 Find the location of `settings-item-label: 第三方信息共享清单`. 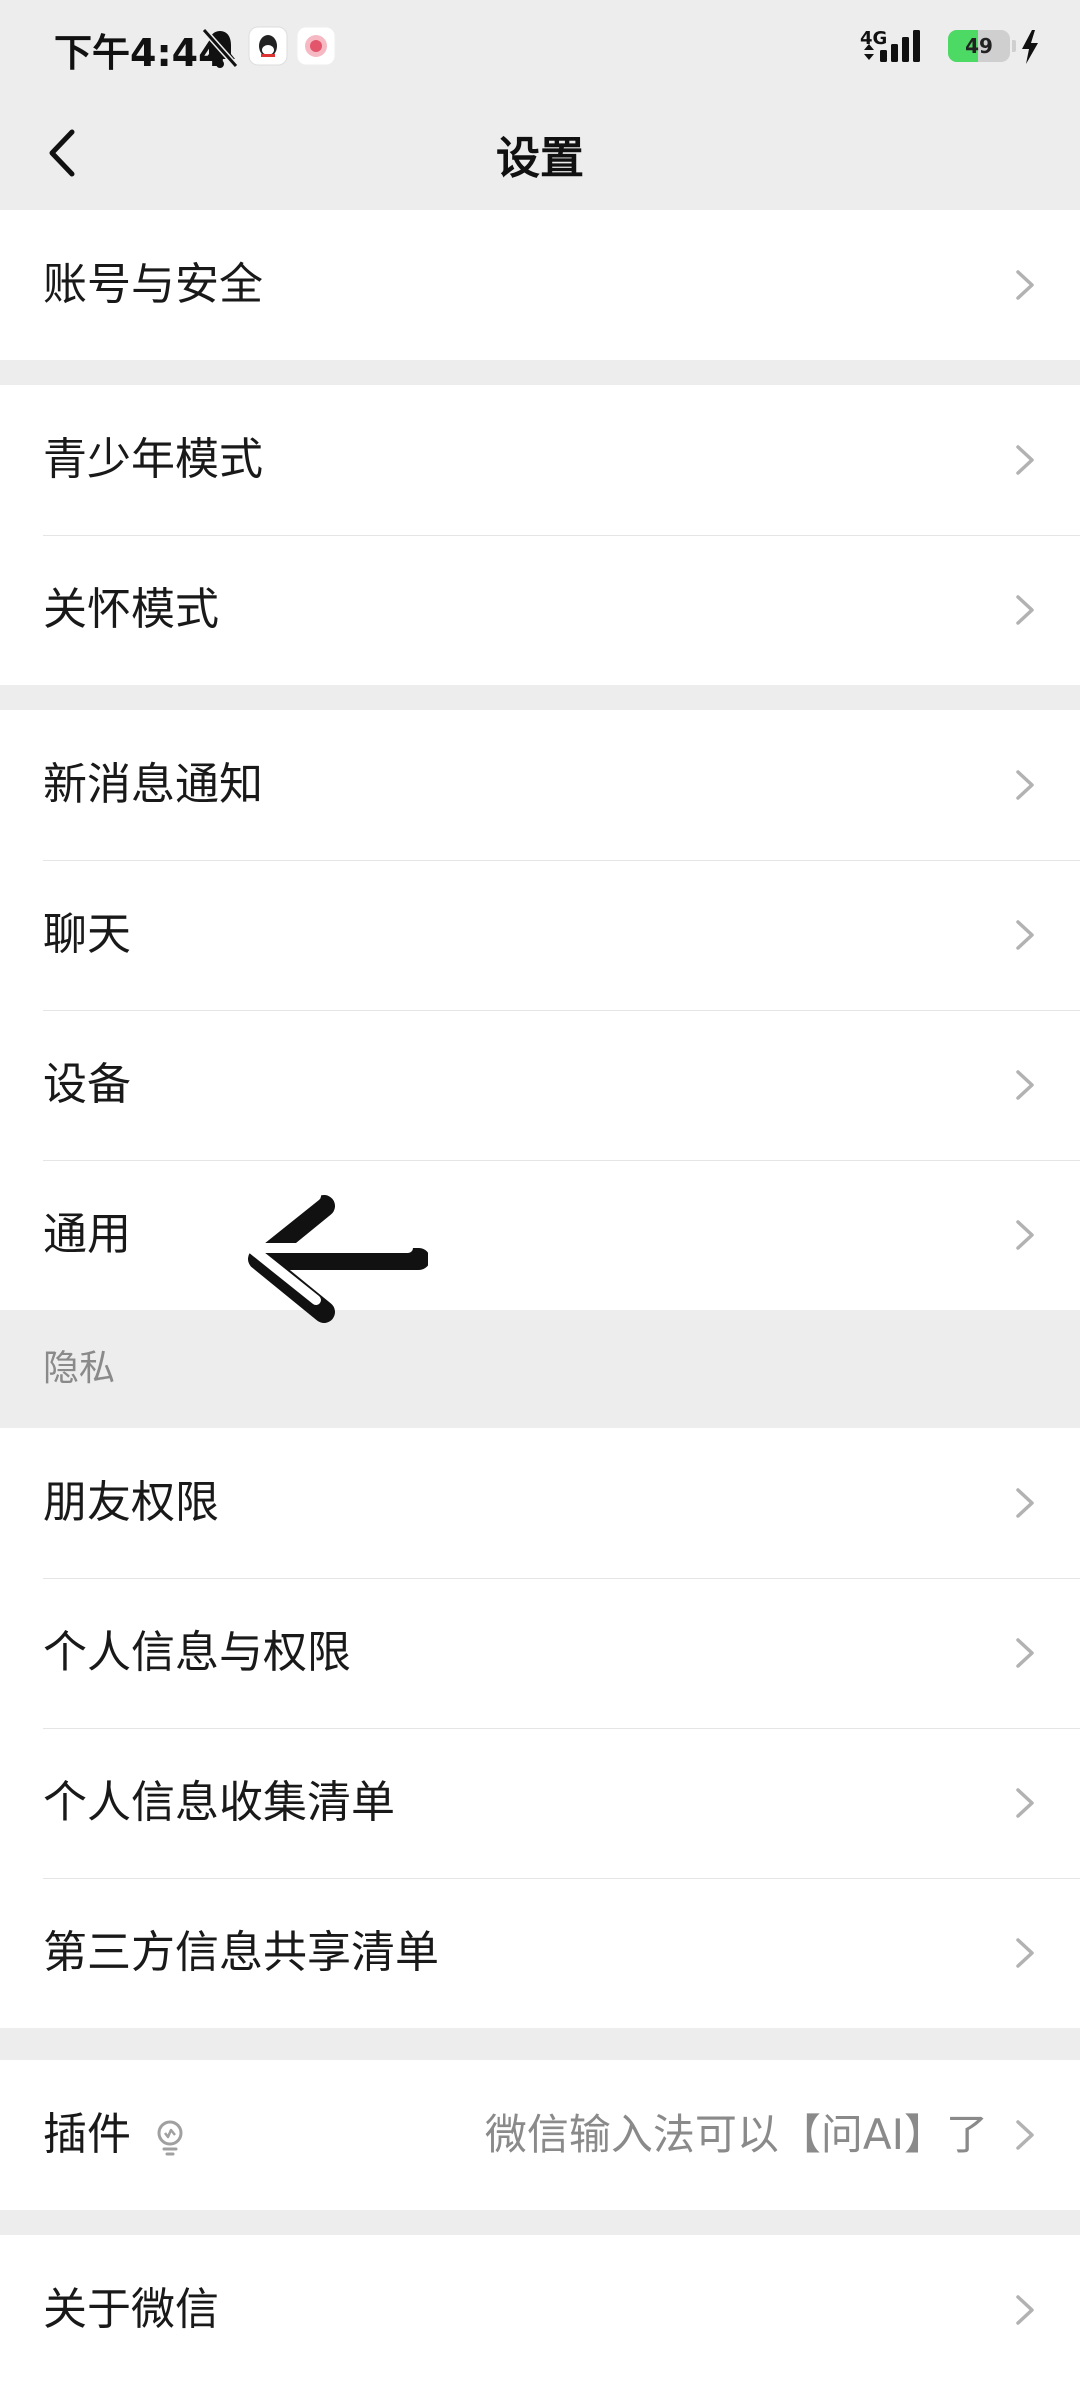

settings-item-label: 第三方信息共享清单 is located at coordinates (241, 1952).